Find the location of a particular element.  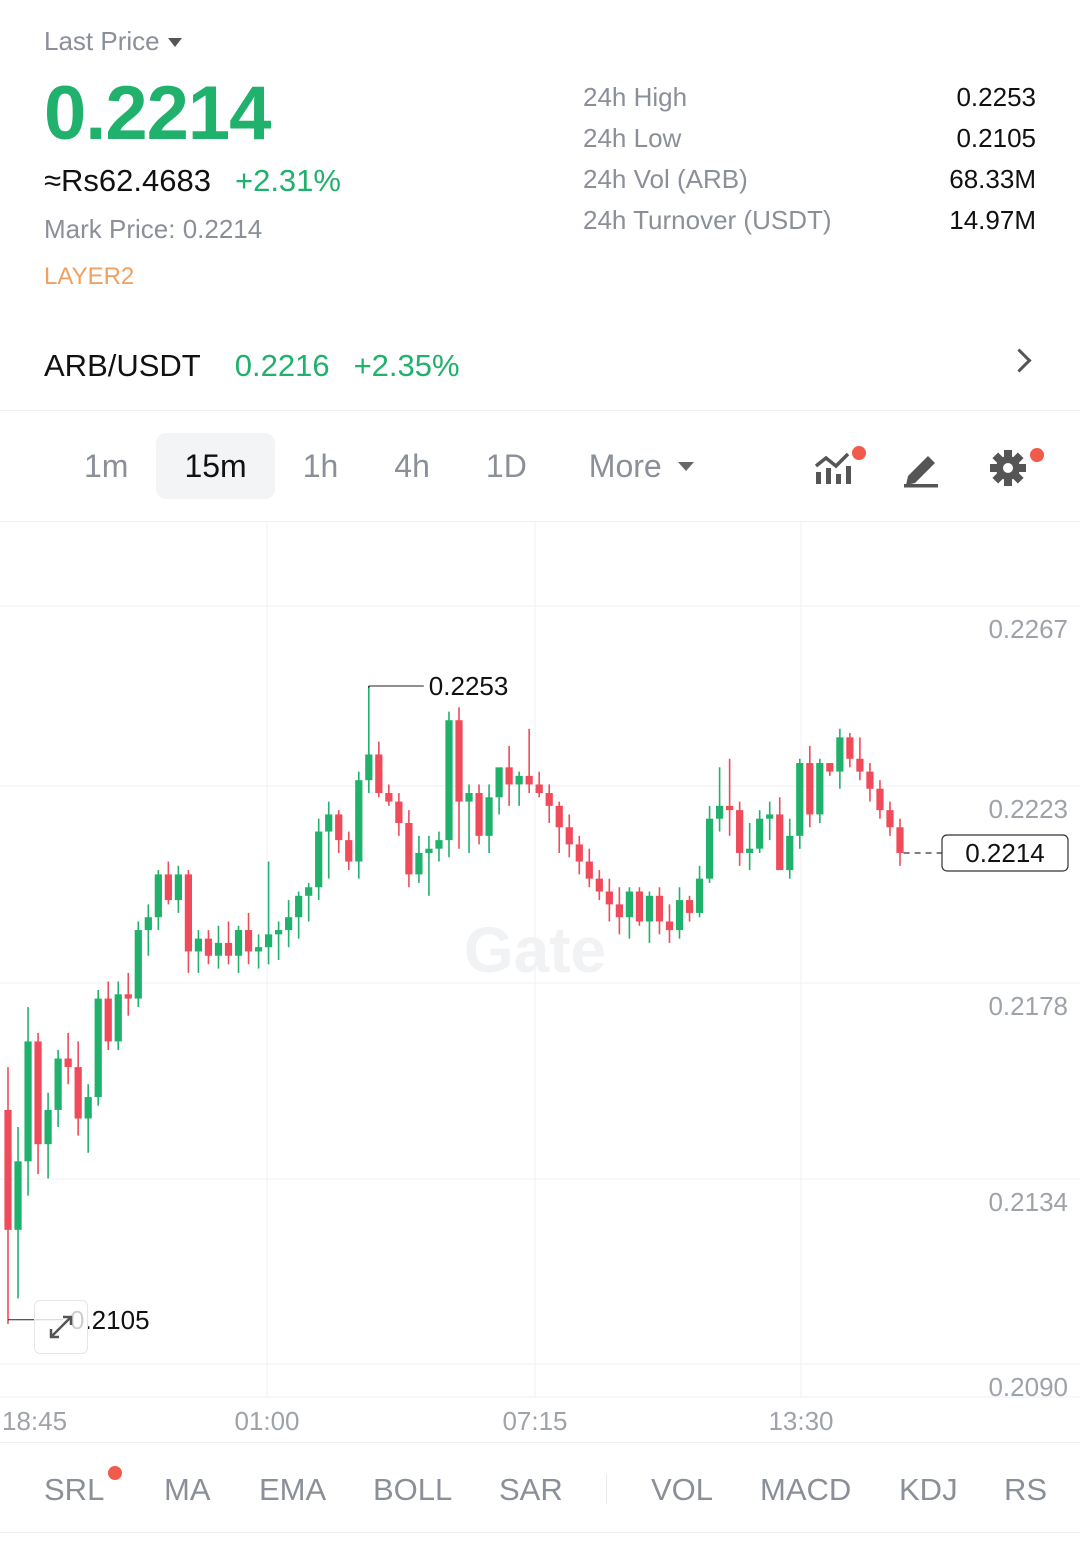

tab-1m: 1m is located at coordinates (106, 466).